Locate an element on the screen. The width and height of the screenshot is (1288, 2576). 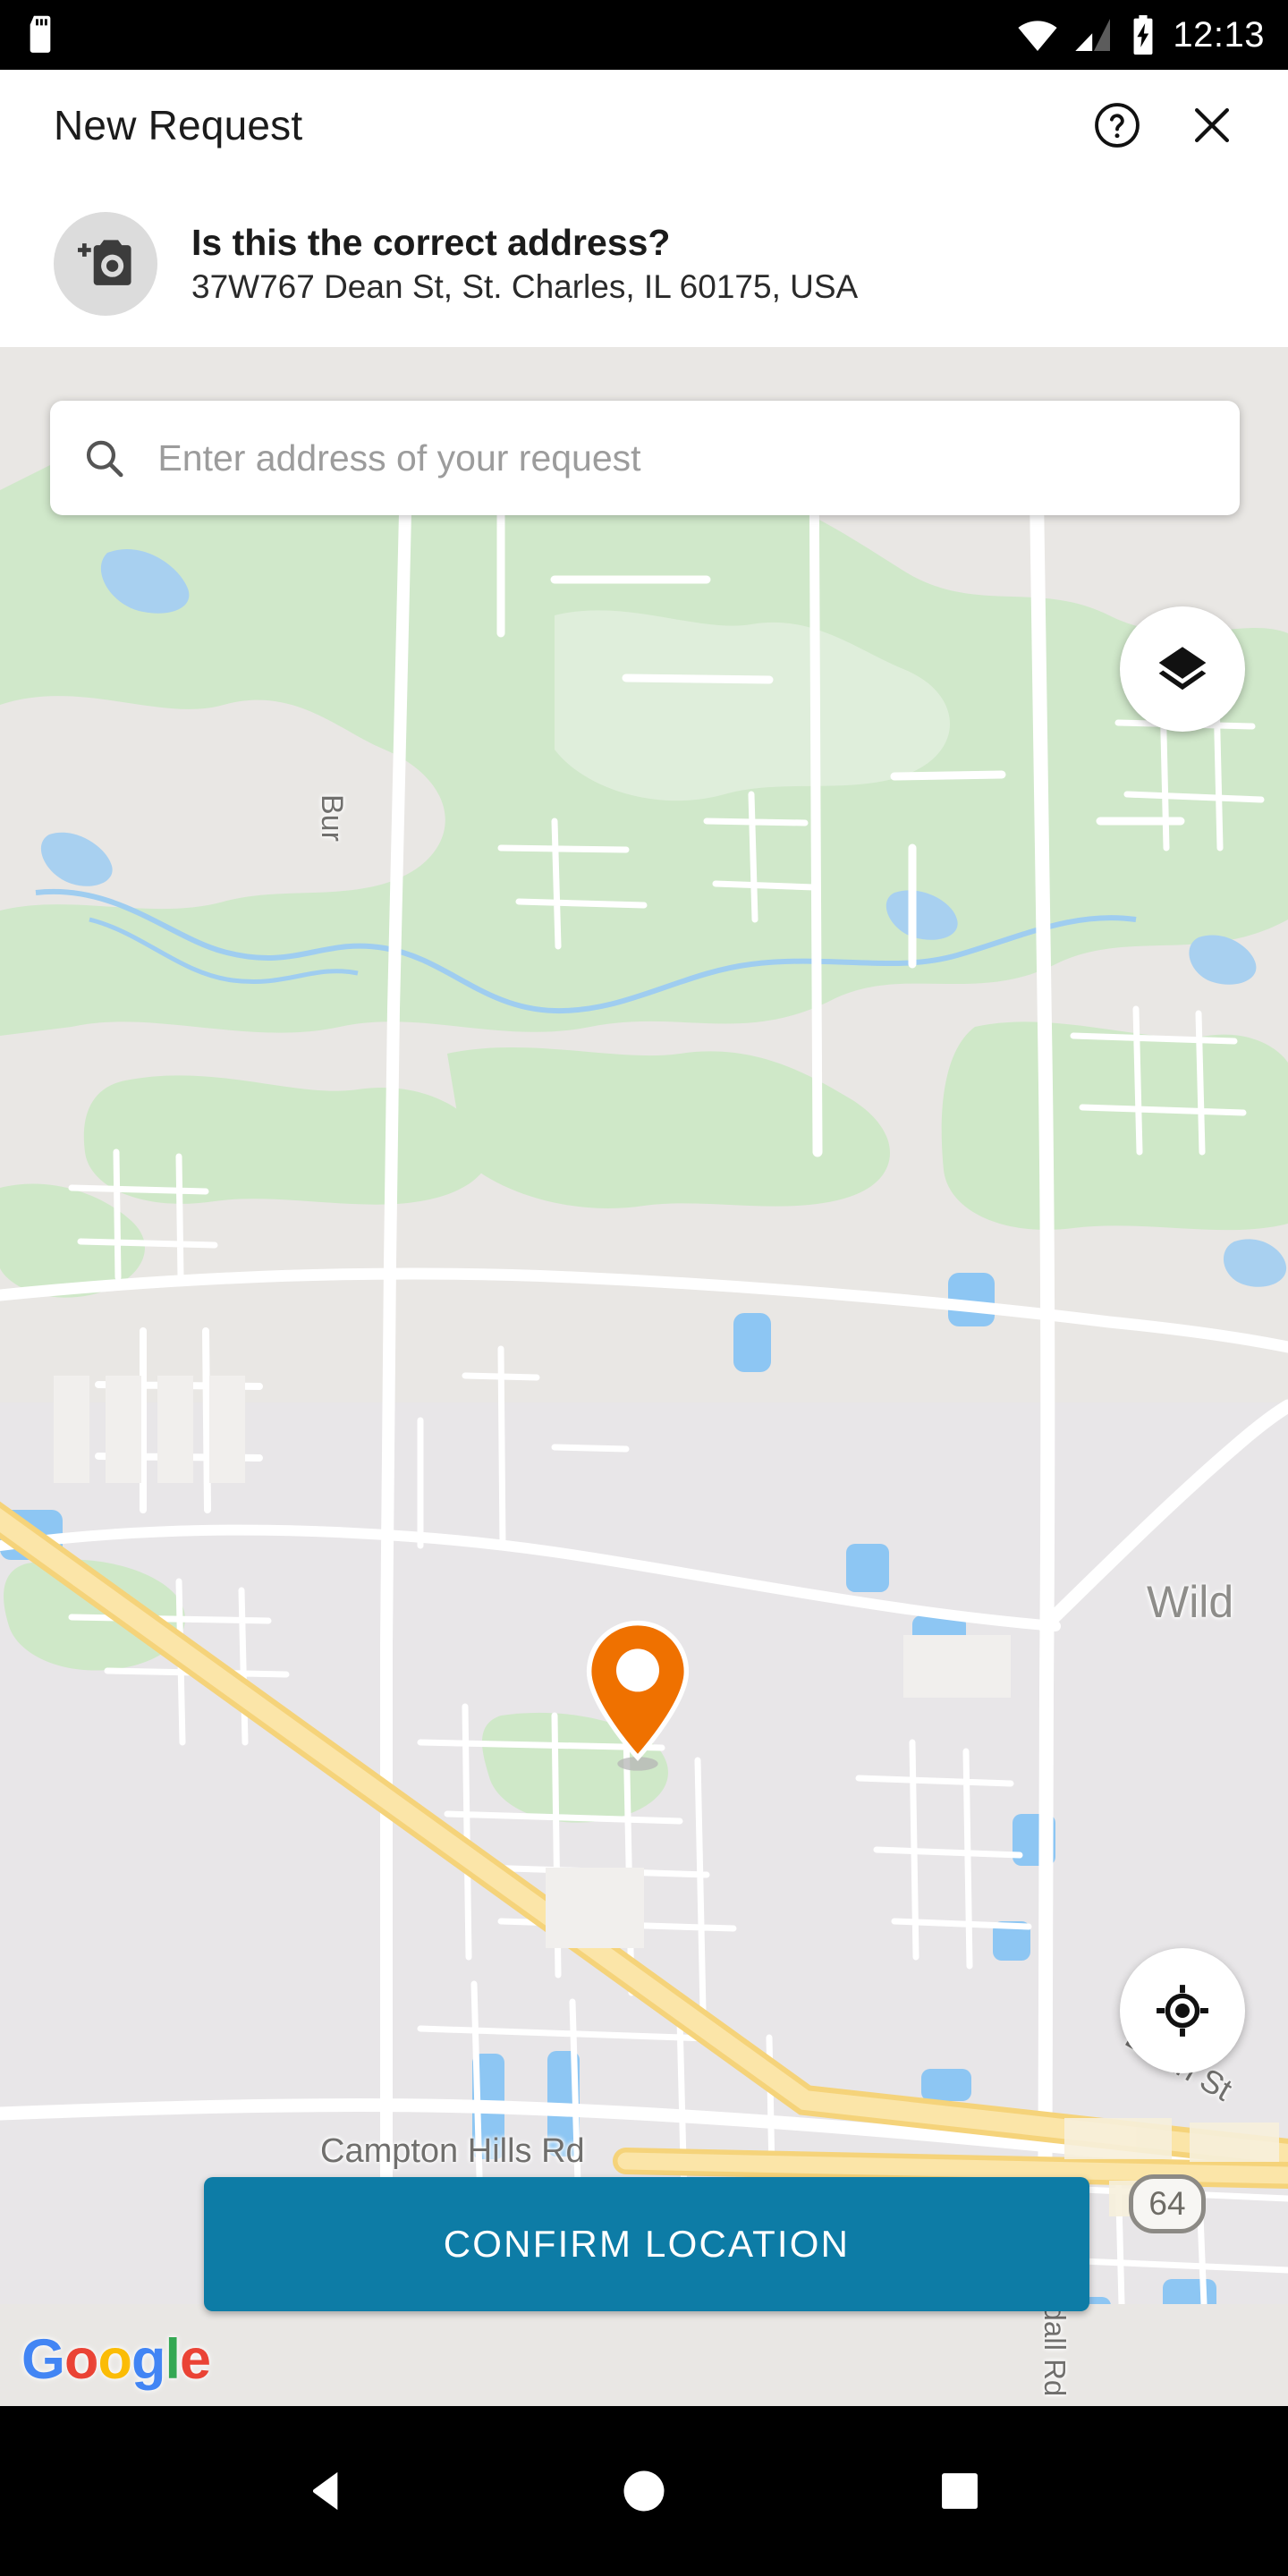
status-bar-right-icons: 12:13 is located at coordinates (1141, 35).